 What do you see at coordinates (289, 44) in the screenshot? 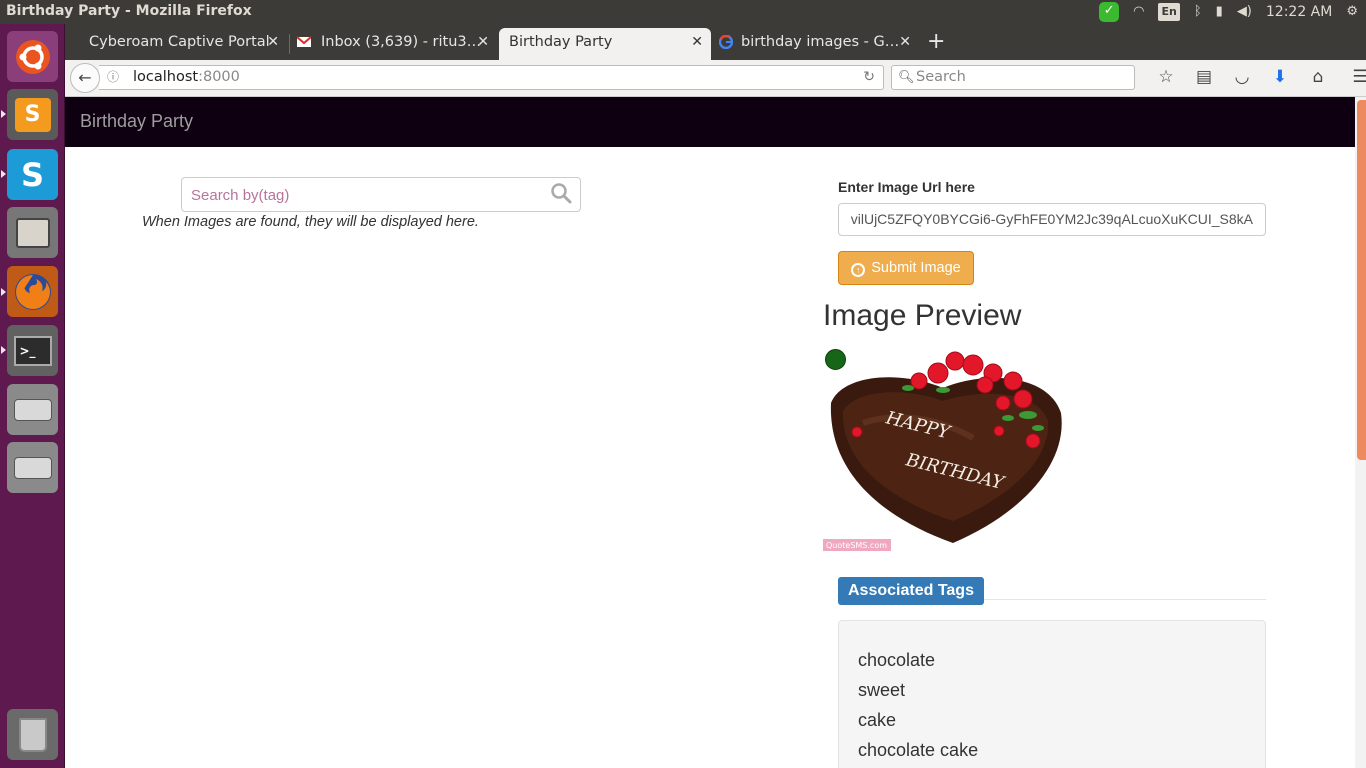
I see `tab-divider` at bounding box center [289, 44].